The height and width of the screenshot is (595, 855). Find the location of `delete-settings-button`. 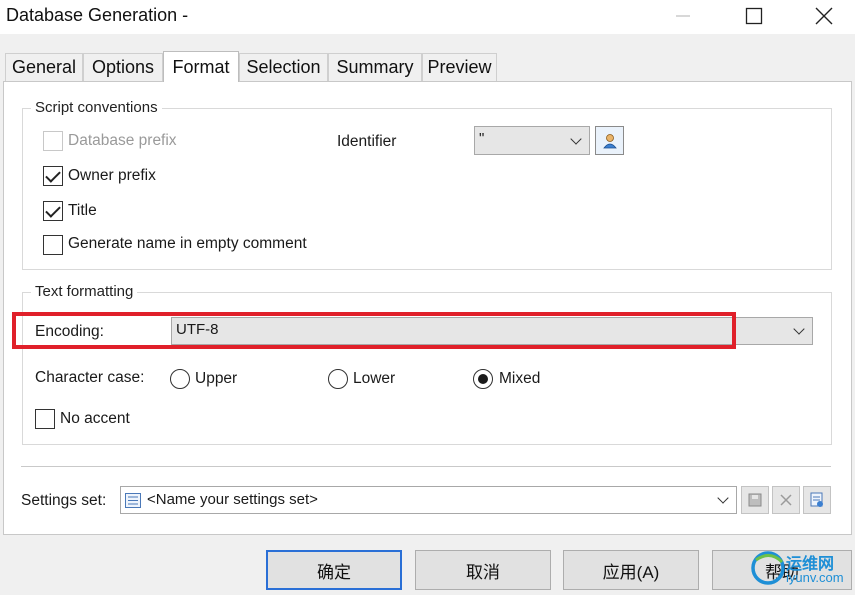

delete-settings-button is located at coordinates (786, 500).